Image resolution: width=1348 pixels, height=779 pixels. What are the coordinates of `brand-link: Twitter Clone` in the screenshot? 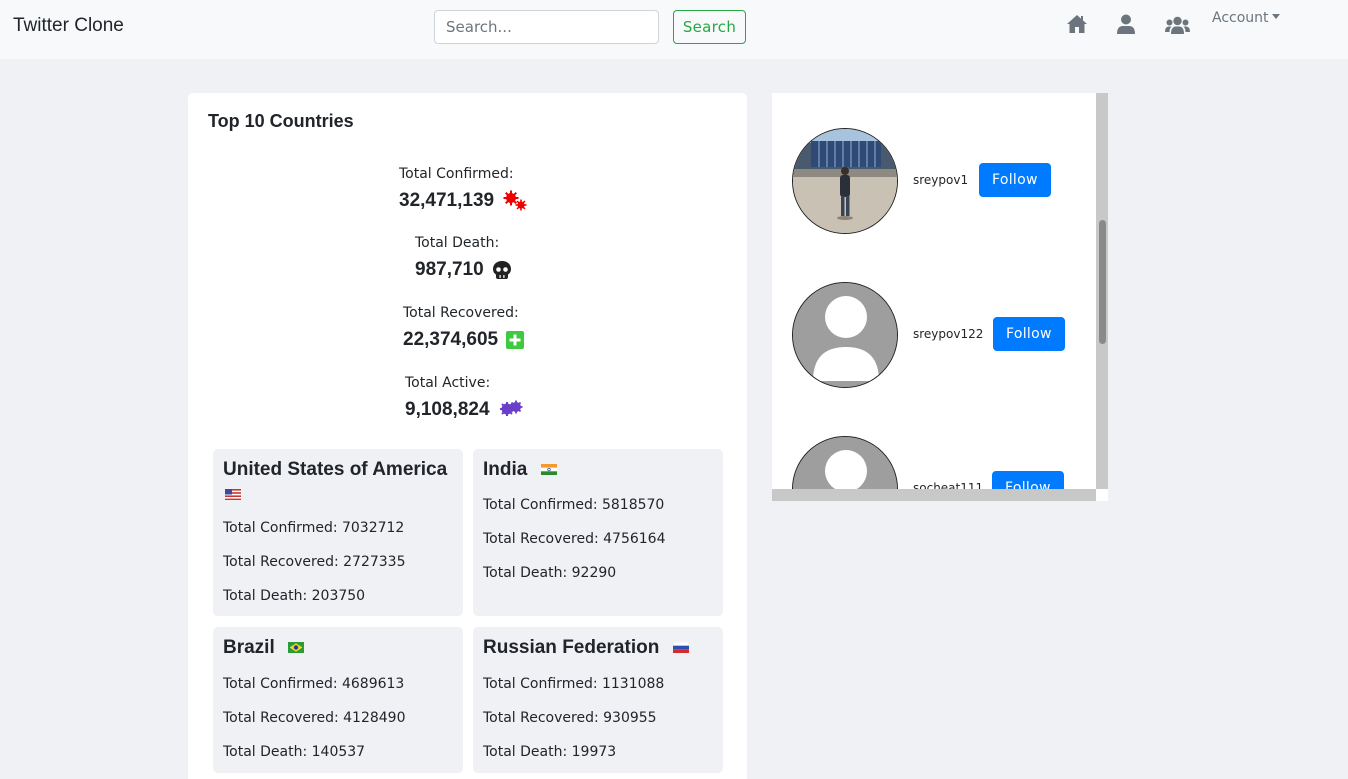 It's located at (68, 26).